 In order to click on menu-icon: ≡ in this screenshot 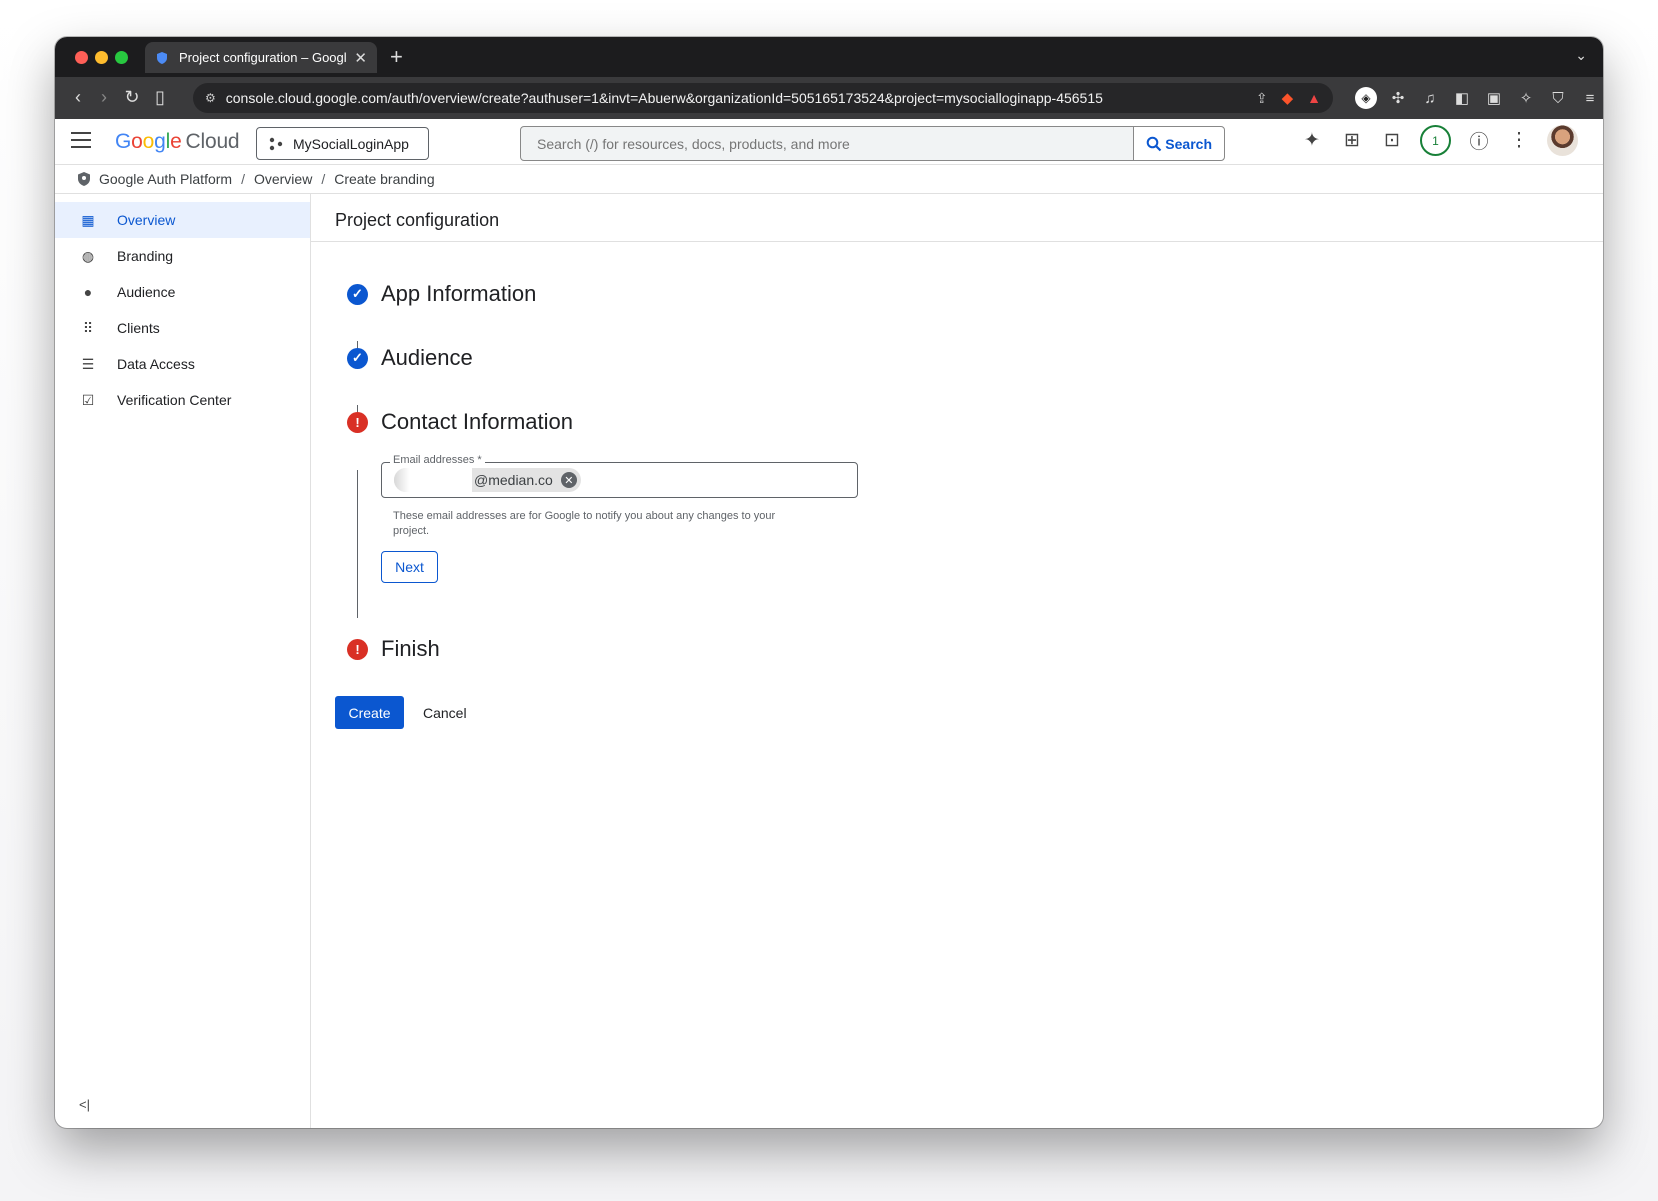, I will do `click(1590, 98)`.